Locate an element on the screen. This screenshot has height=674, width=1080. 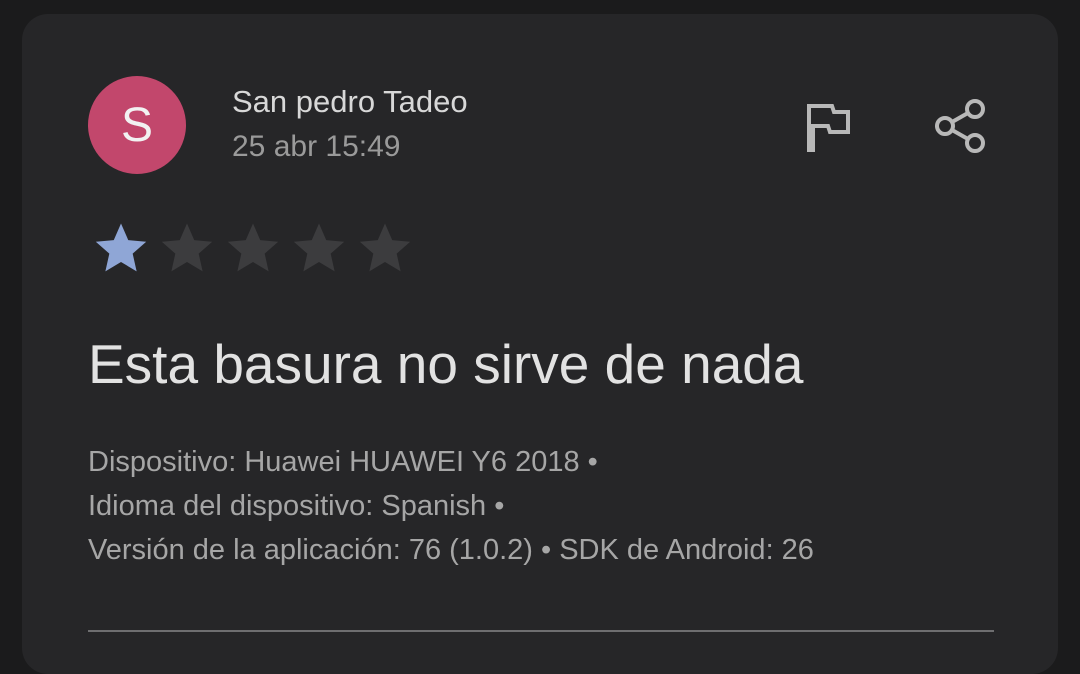
share-icon is located at coordinates (960, 126).